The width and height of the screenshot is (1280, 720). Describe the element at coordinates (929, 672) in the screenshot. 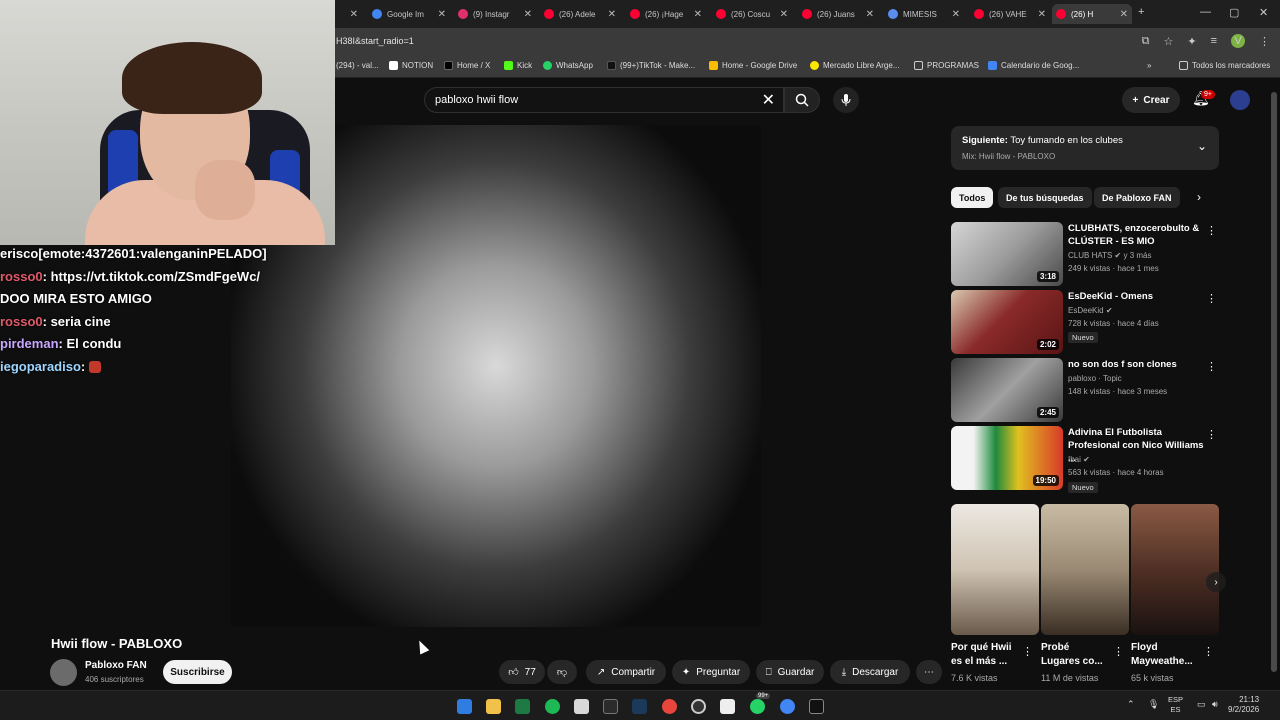

I see `more-actions-button: ⋯` at that location.